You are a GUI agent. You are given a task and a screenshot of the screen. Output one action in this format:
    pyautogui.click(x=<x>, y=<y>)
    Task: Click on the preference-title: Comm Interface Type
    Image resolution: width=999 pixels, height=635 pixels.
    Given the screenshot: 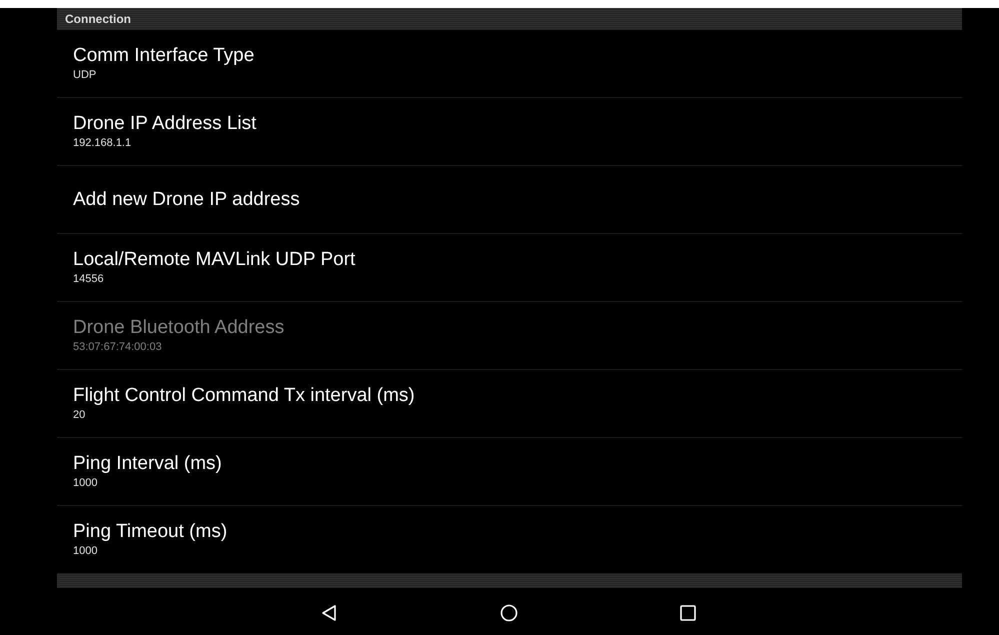 What is the action you would take?
    pyautogui.click(x=164, y=56)
    